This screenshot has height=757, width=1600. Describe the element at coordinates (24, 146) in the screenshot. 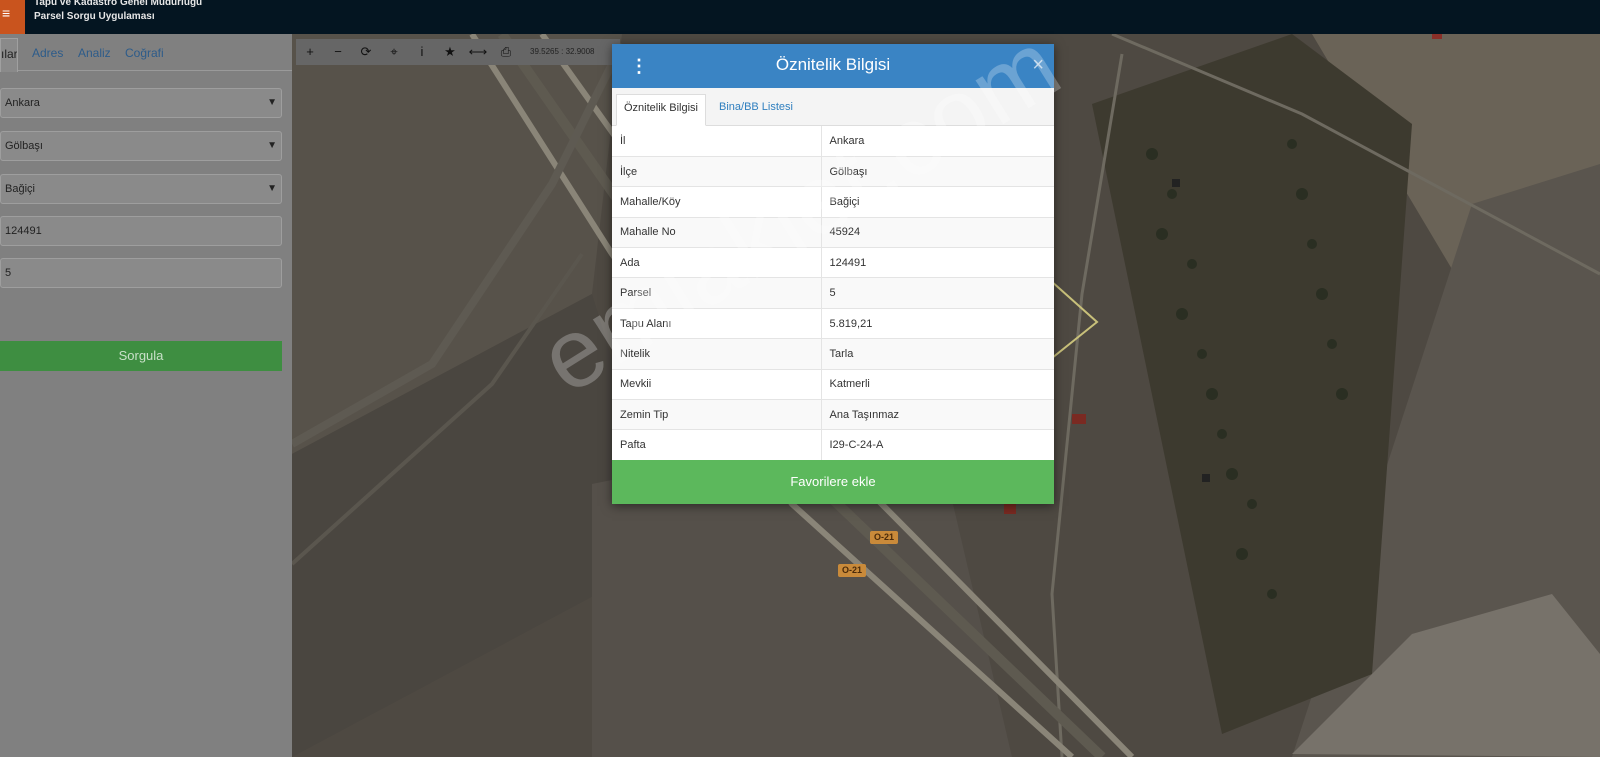

I see `district-select-value: Gölbaşı` at that location.